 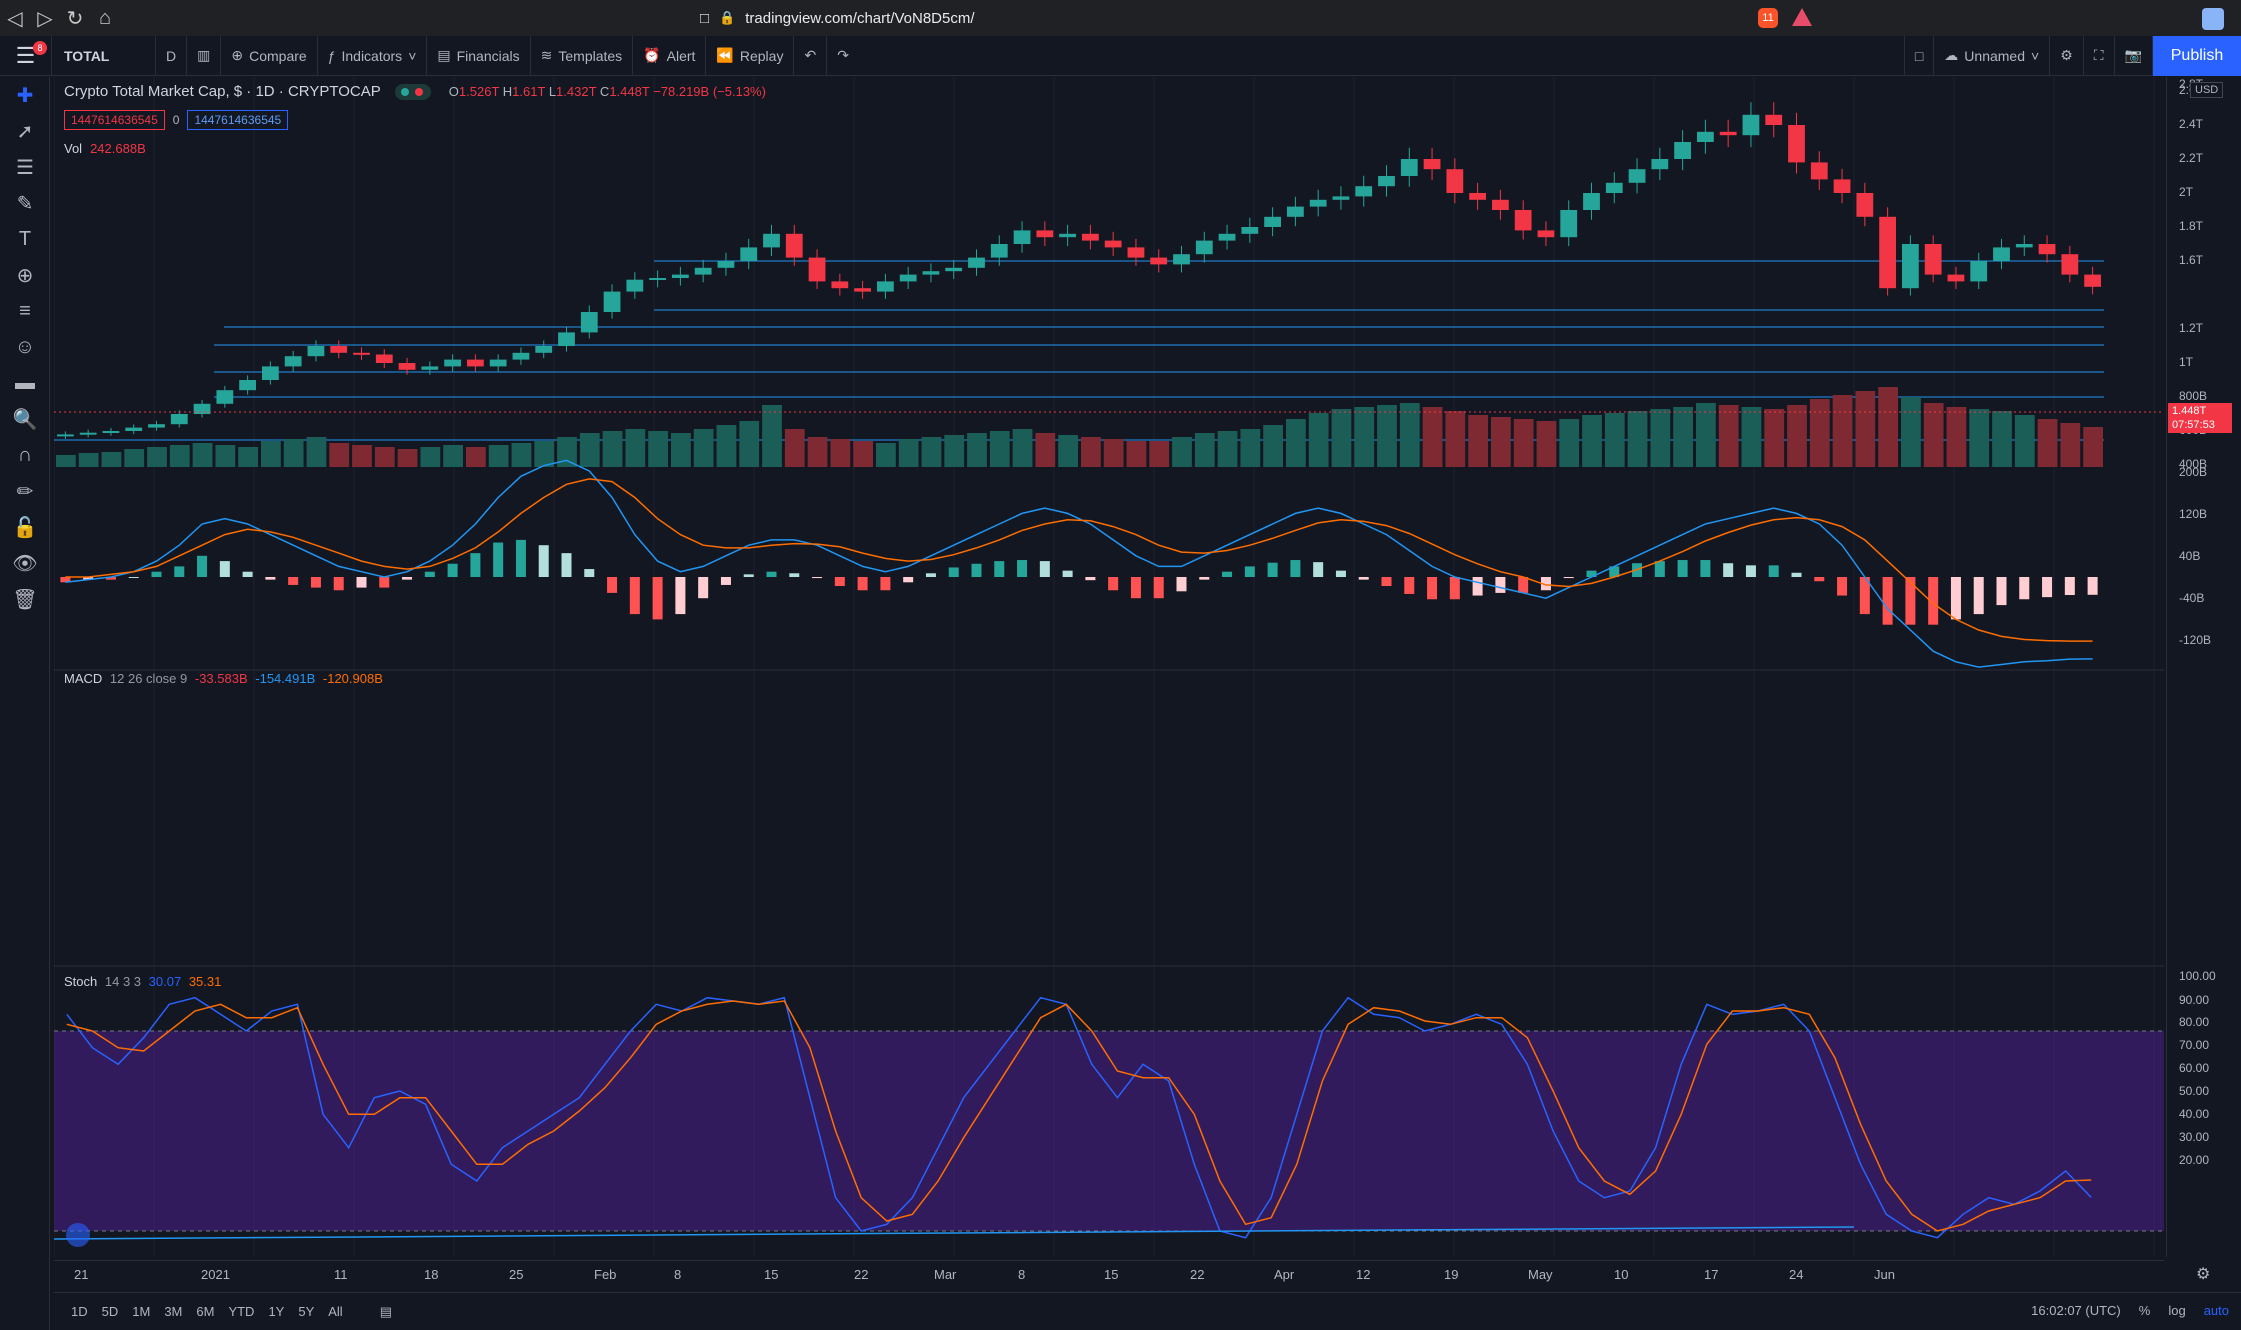 What do you see at coordinates (2197, 56) in the screenshot?
I see `publish-button: Publish` at bounding box center [2197, 56].